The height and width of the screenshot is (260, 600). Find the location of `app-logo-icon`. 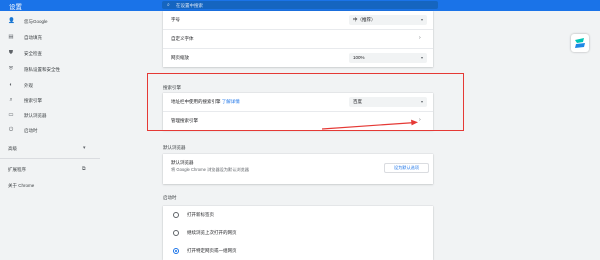

app-logo-icon is located at coordinates (580, 43).